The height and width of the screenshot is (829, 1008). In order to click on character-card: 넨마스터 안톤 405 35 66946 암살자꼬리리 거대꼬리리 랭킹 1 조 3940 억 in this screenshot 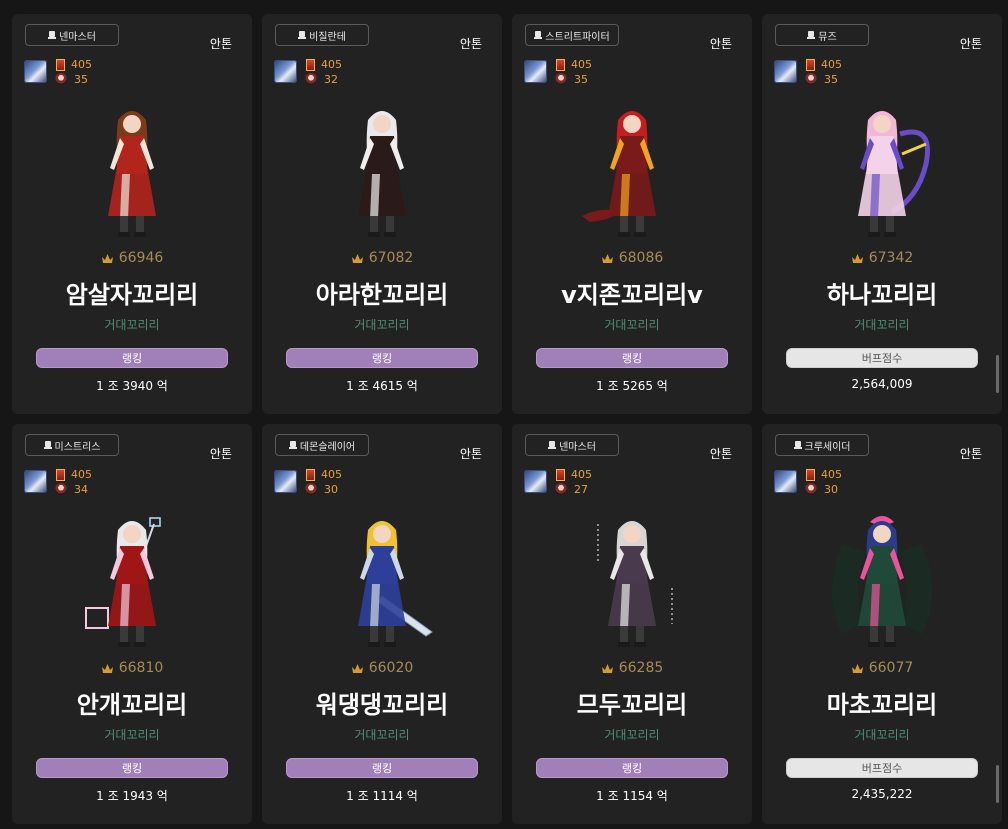, I will do `click(132, 214)`.